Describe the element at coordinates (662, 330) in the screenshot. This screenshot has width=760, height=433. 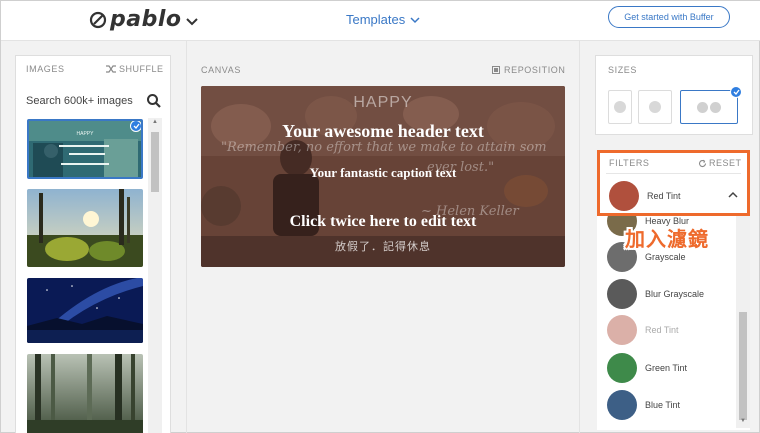
I see `filter-name: Red Tint` at that location.